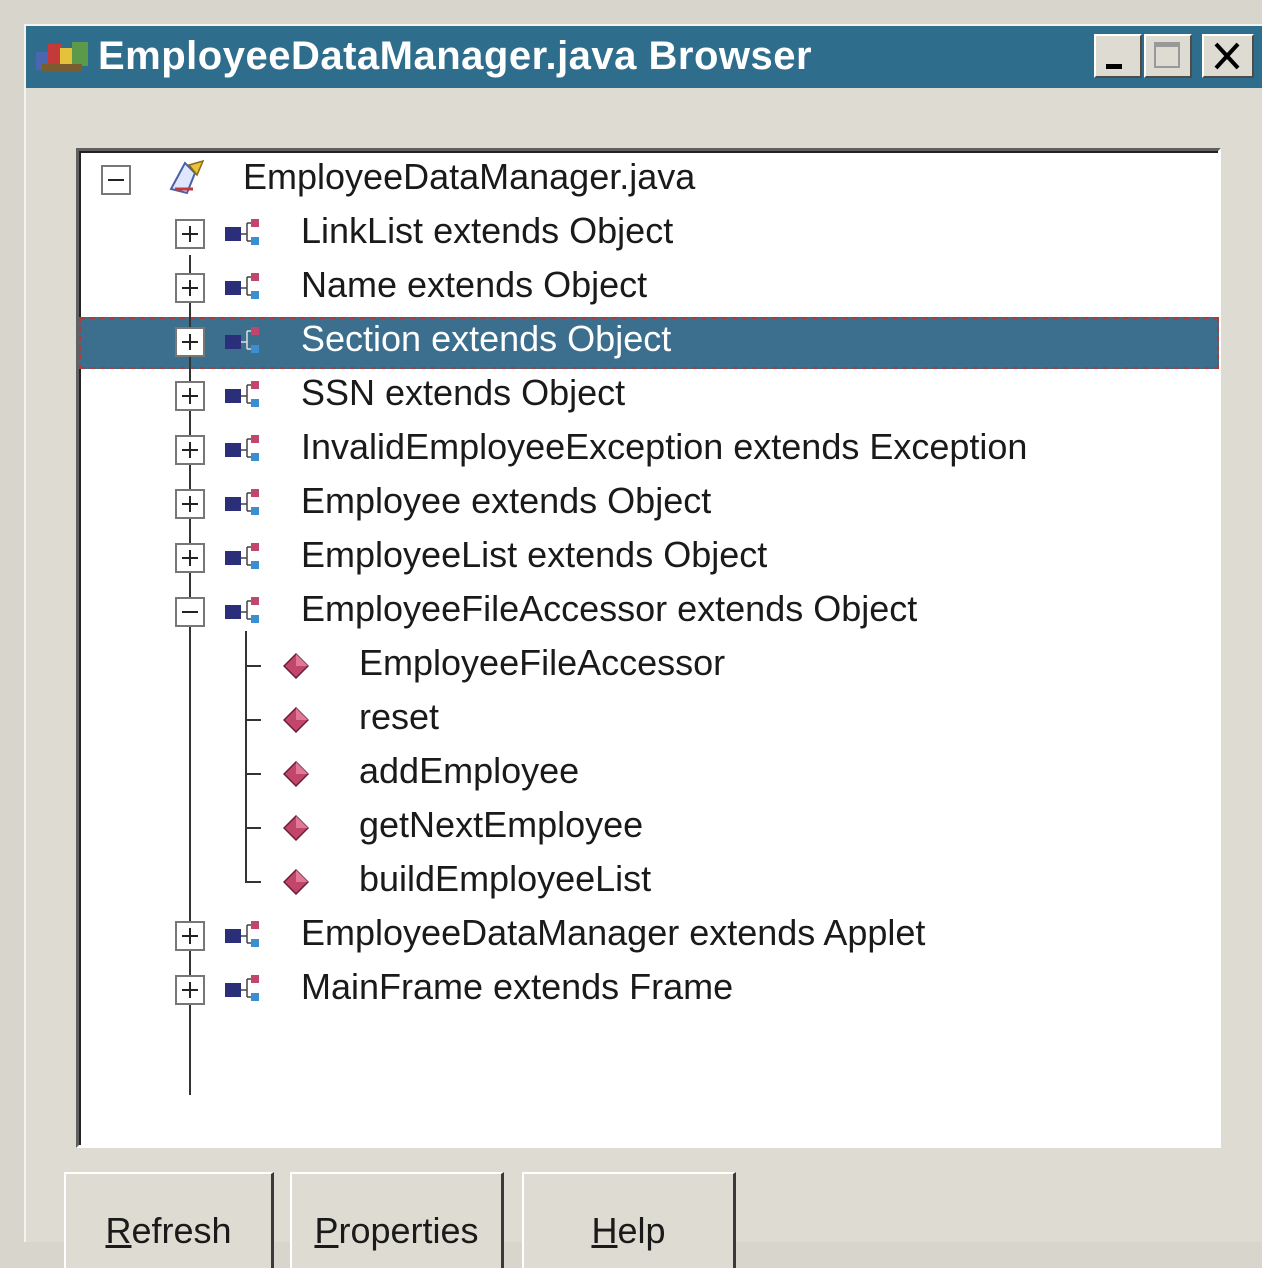 The width and height of the screenshot is (1262, 1268). I want to click on collapse-button, so click(190, 612).